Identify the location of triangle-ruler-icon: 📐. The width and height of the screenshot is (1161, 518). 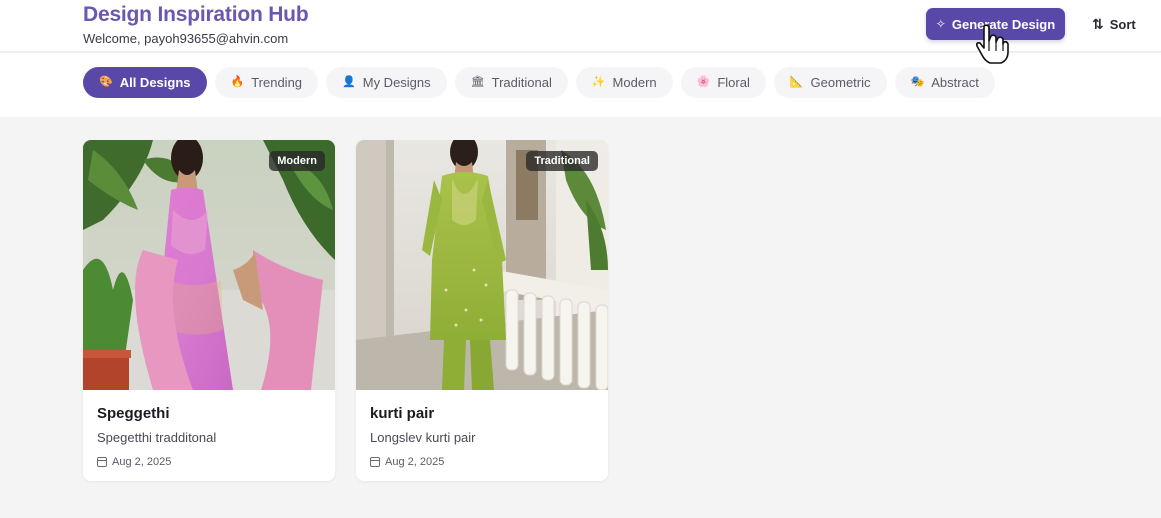
(796, 82).